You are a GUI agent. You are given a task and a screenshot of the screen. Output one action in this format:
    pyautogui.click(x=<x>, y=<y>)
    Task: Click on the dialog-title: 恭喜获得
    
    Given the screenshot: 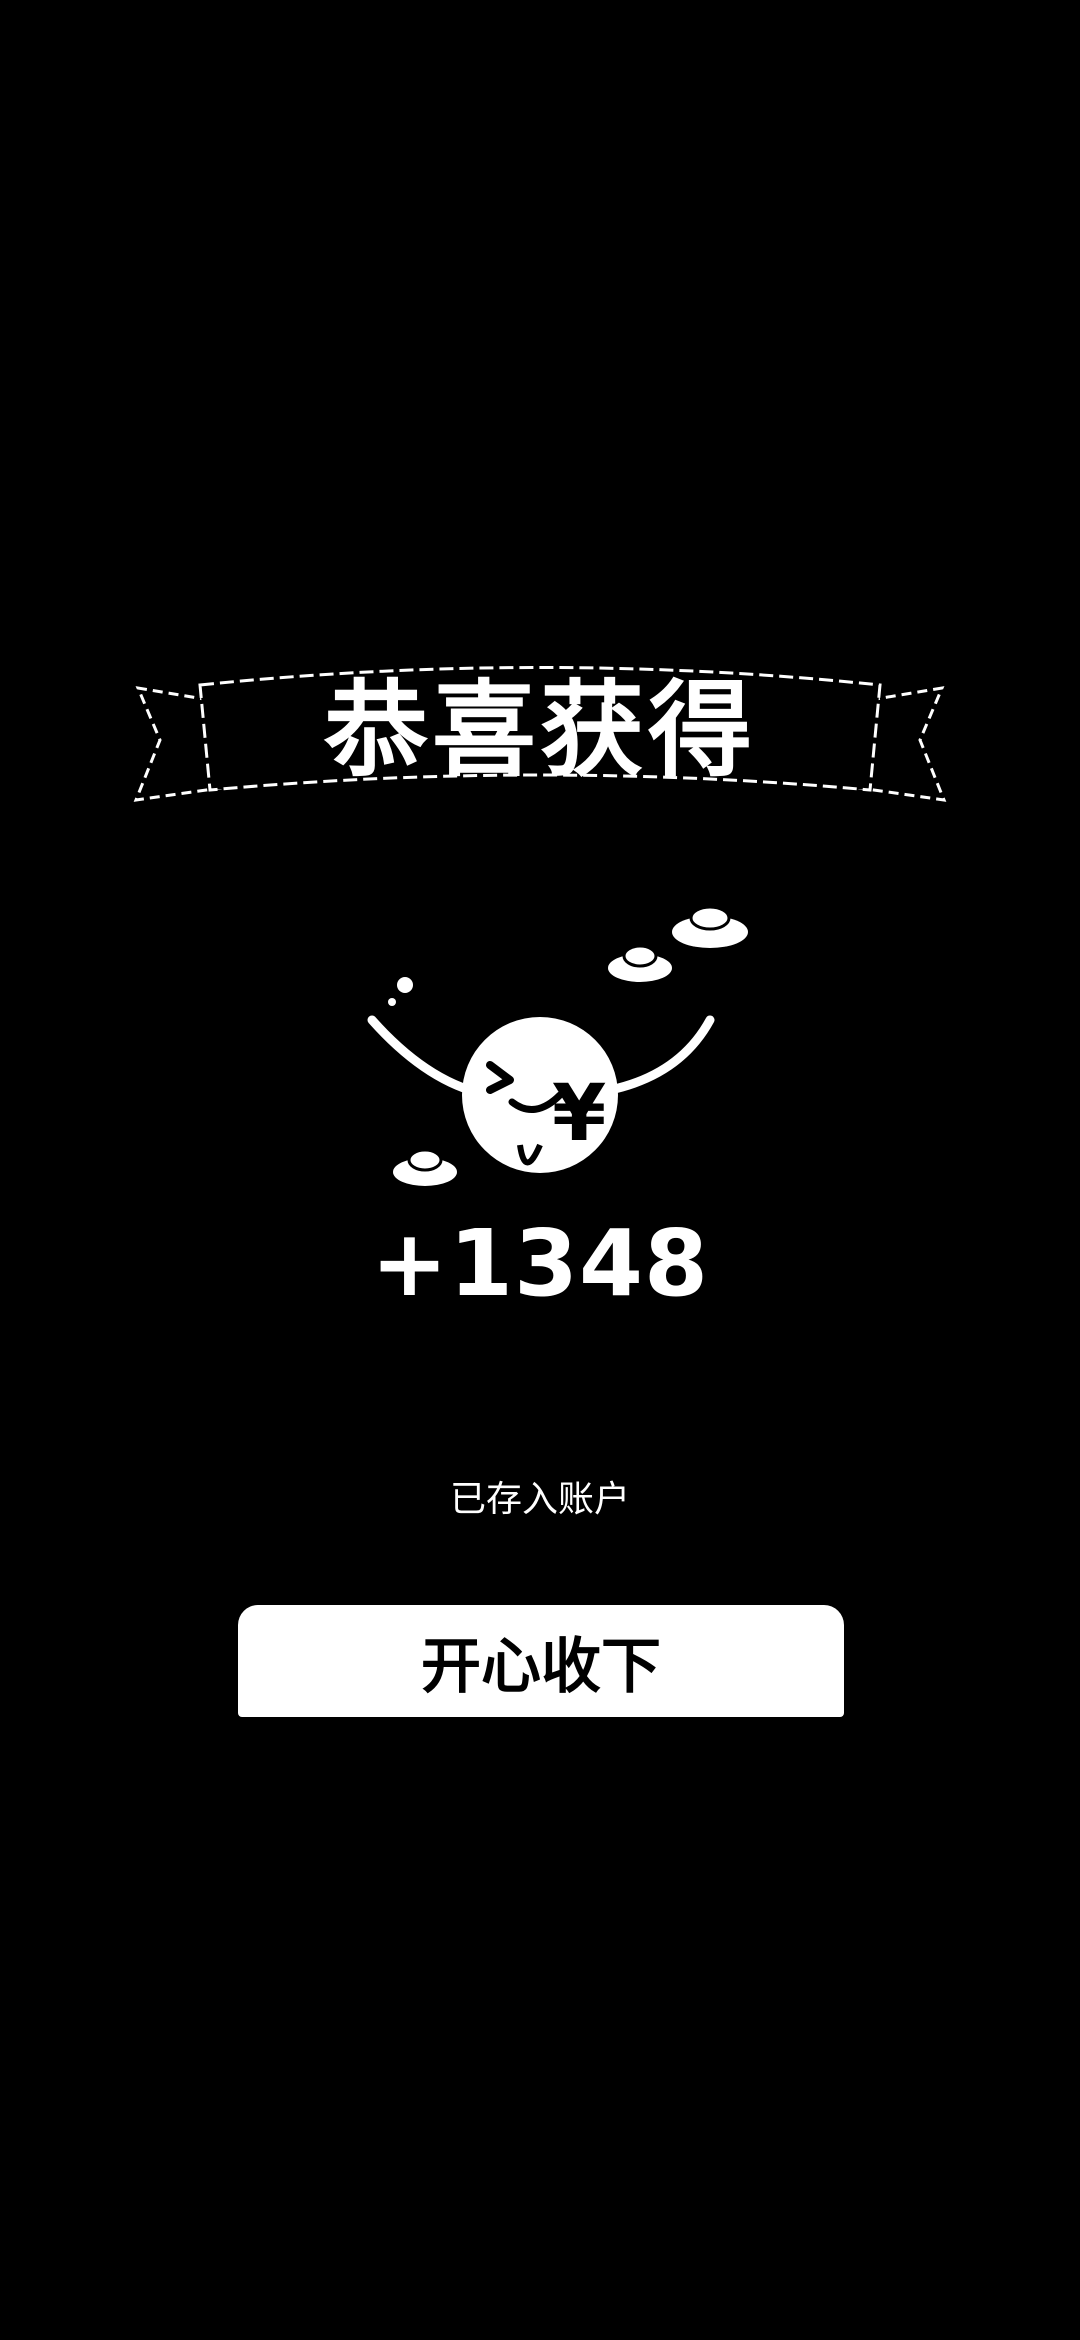 What is the action you would take?
    pyautogui.click(x=539, y=729)
    